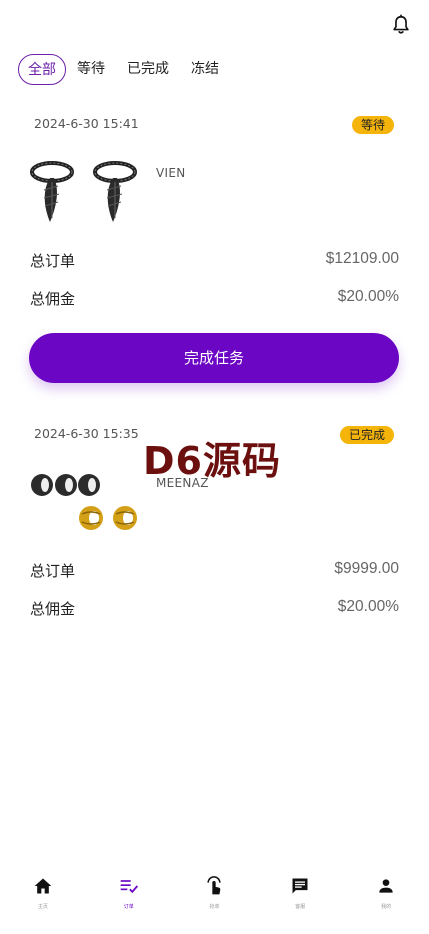 The height and width of the screenshot is (934, 429). Describe the element at coordinates (86, 123) in the screenshot. I see `order-time: 2024-6-30 15:41` at that location.